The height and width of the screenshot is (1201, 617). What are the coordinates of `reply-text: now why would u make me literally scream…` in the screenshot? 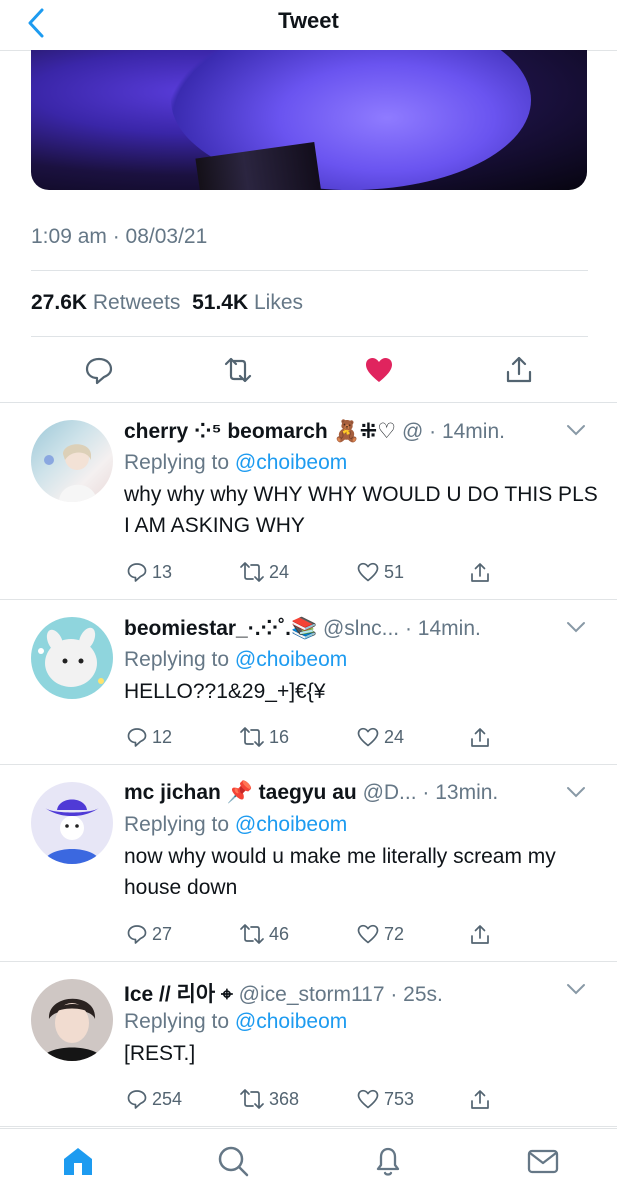 It's located at (340, 872).